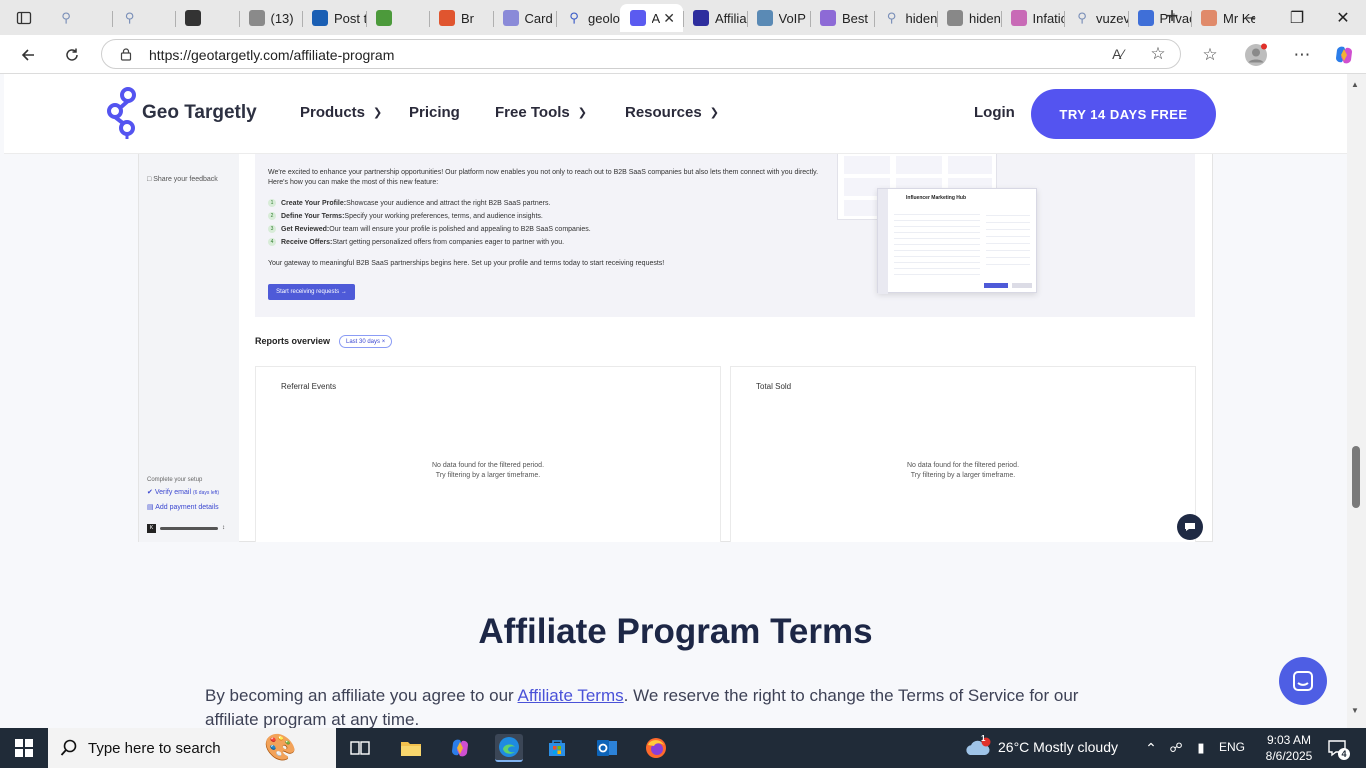  I want to click on page-scrollbar: ▲ ▼, so click(1356, 401).